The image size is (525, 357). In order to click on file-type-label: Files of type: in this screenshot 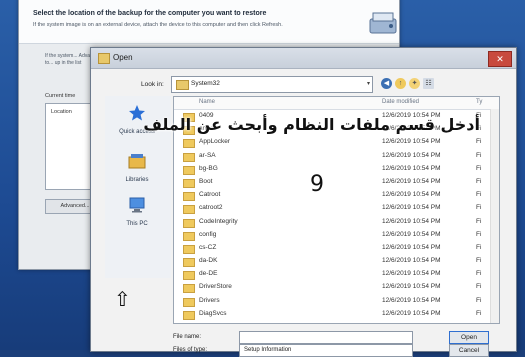, I will do `click(190, 350)`.